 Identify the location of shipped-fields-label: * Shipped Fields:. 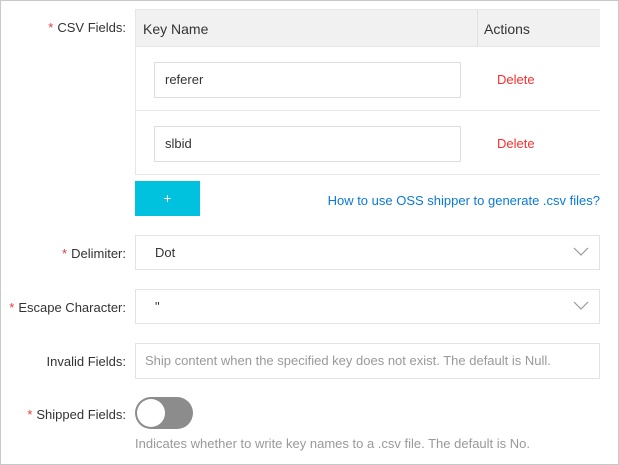
(76, 414).